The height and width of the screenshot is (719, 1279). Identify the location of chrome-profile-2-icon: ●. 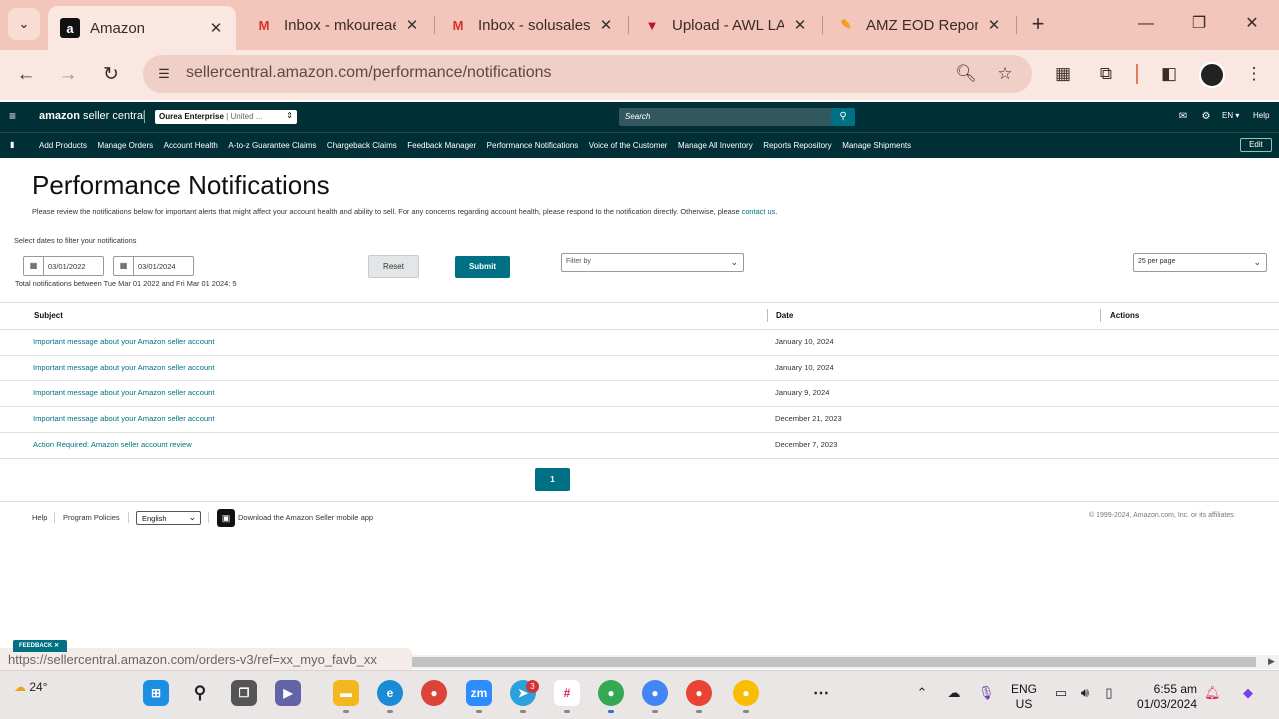
(655, 693).